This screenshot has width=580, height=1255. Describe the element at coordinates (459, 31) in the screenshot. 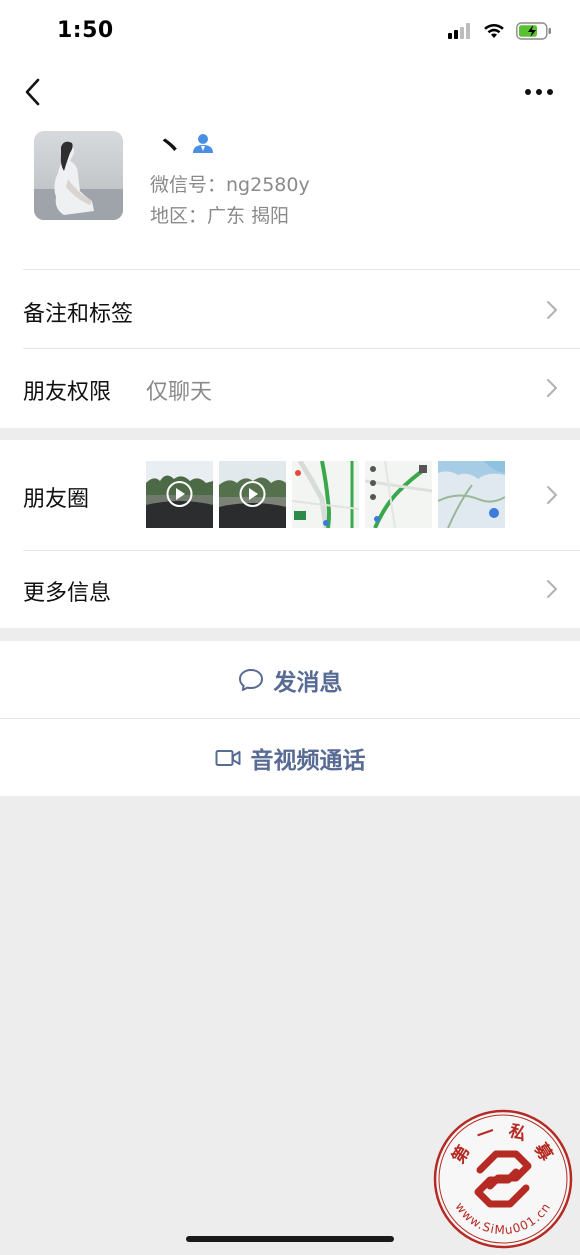

I see `cellular-signal-icon` at that location.